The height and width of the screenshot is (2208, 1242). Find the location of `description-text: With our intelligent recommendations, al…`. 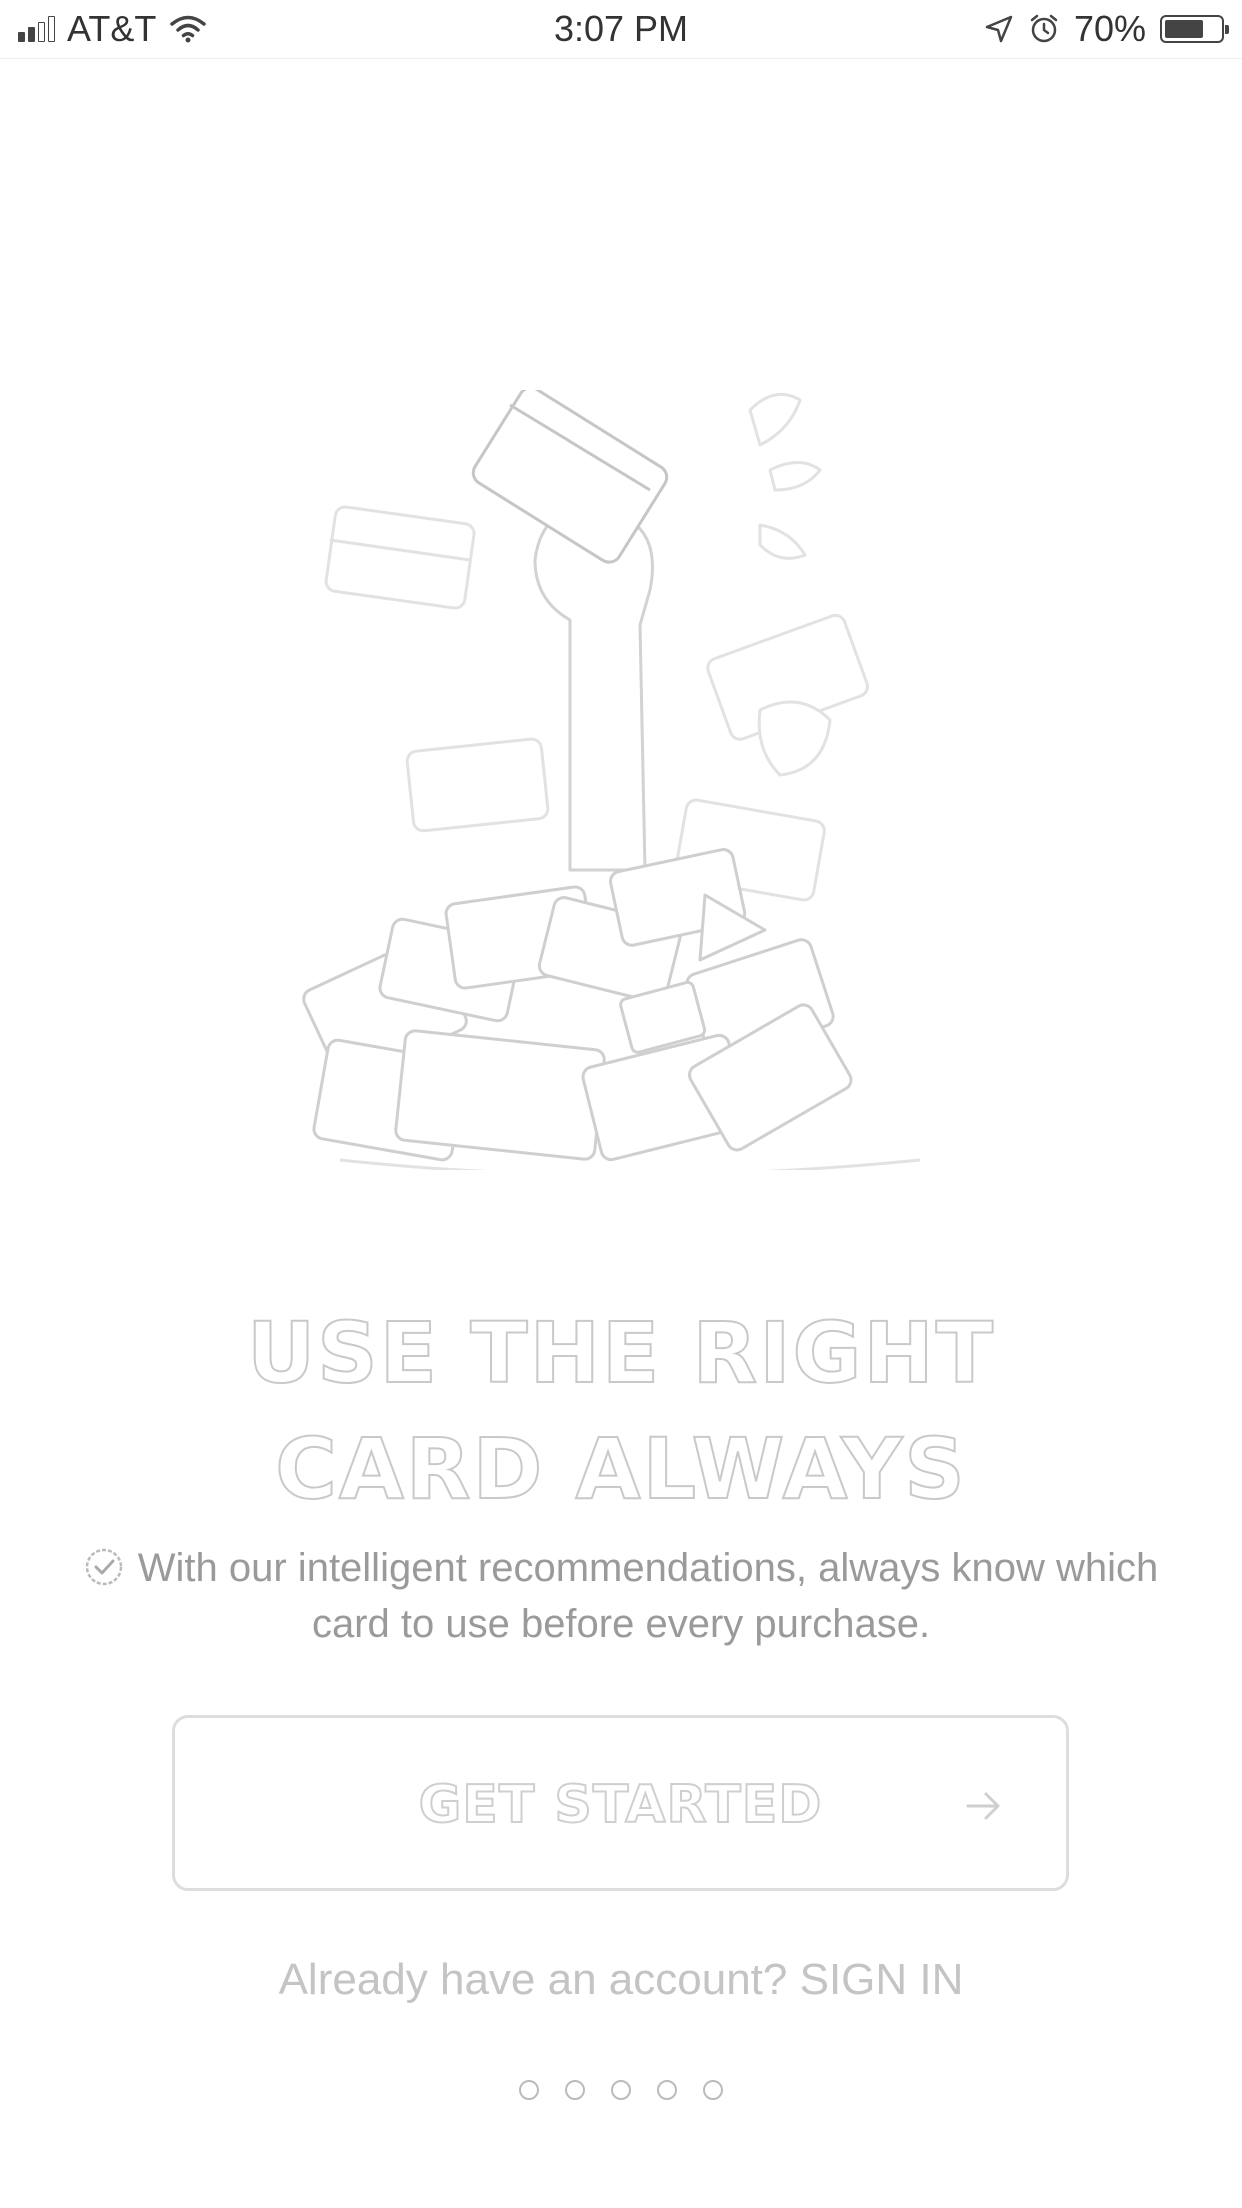

description-text: With our intelligent recommendations, al… is located at coordinates (648, 1596).